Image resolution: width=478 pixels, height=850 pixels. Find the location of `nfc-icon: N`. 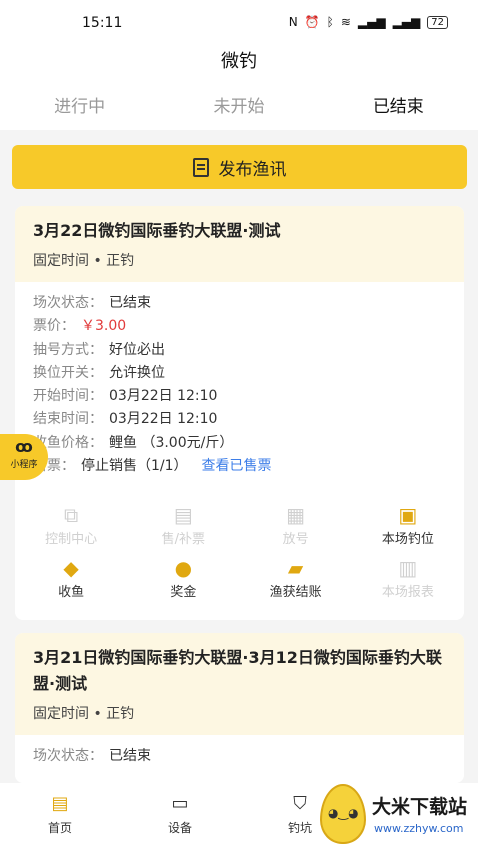

nfc-icon: N is located at coordinates (293, 22).